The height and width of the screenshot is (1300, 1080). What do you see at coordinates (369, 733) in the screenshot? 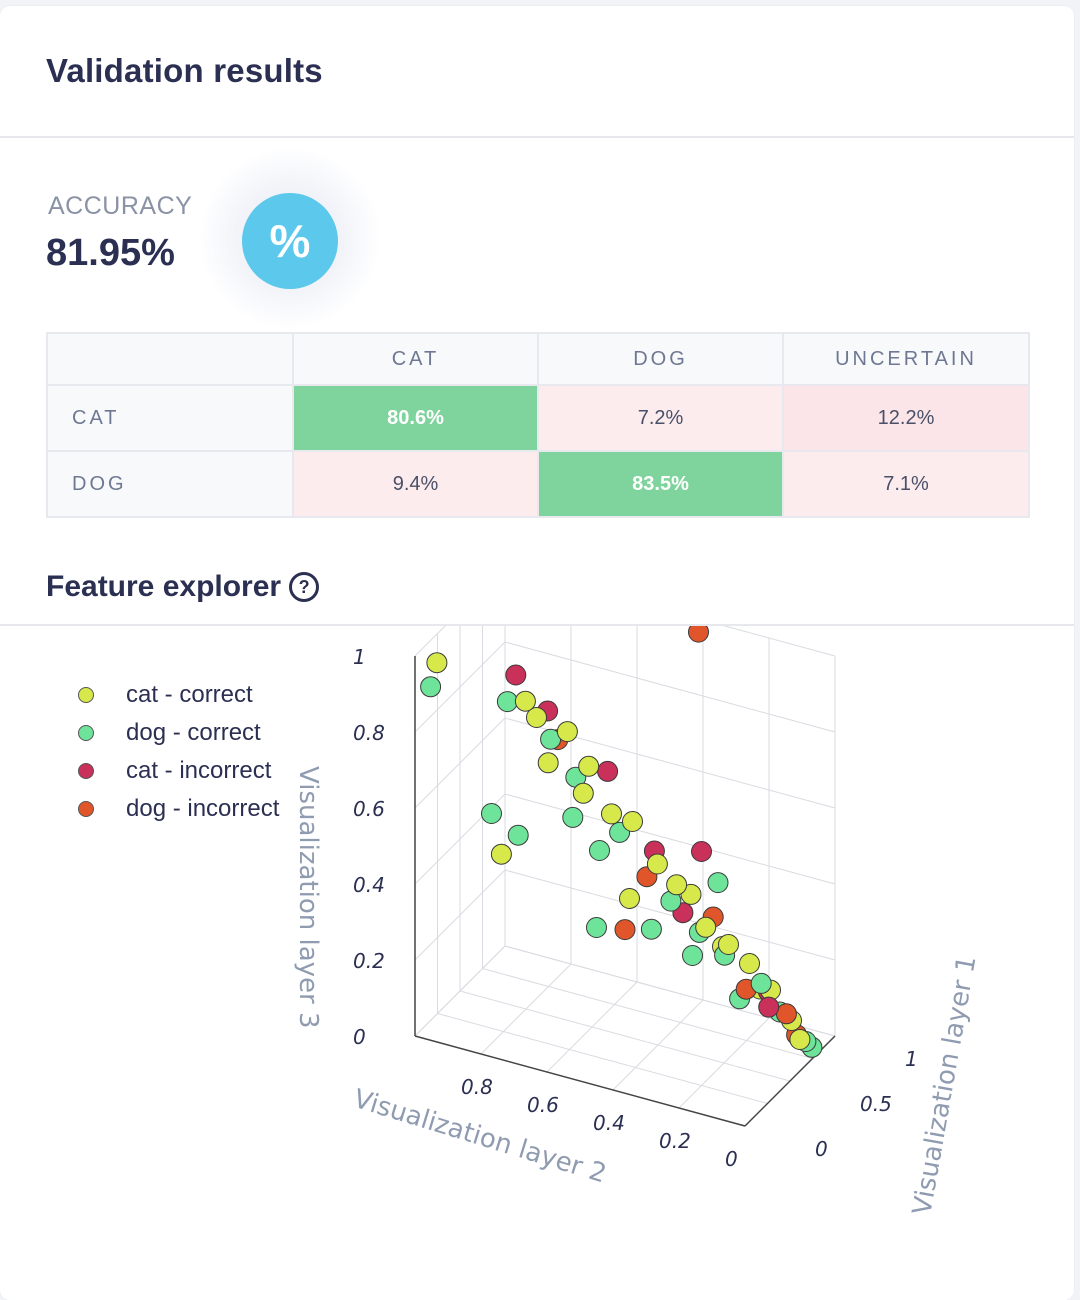
I see `tick-label-z: 0.8` at bounding box center [369, 733].